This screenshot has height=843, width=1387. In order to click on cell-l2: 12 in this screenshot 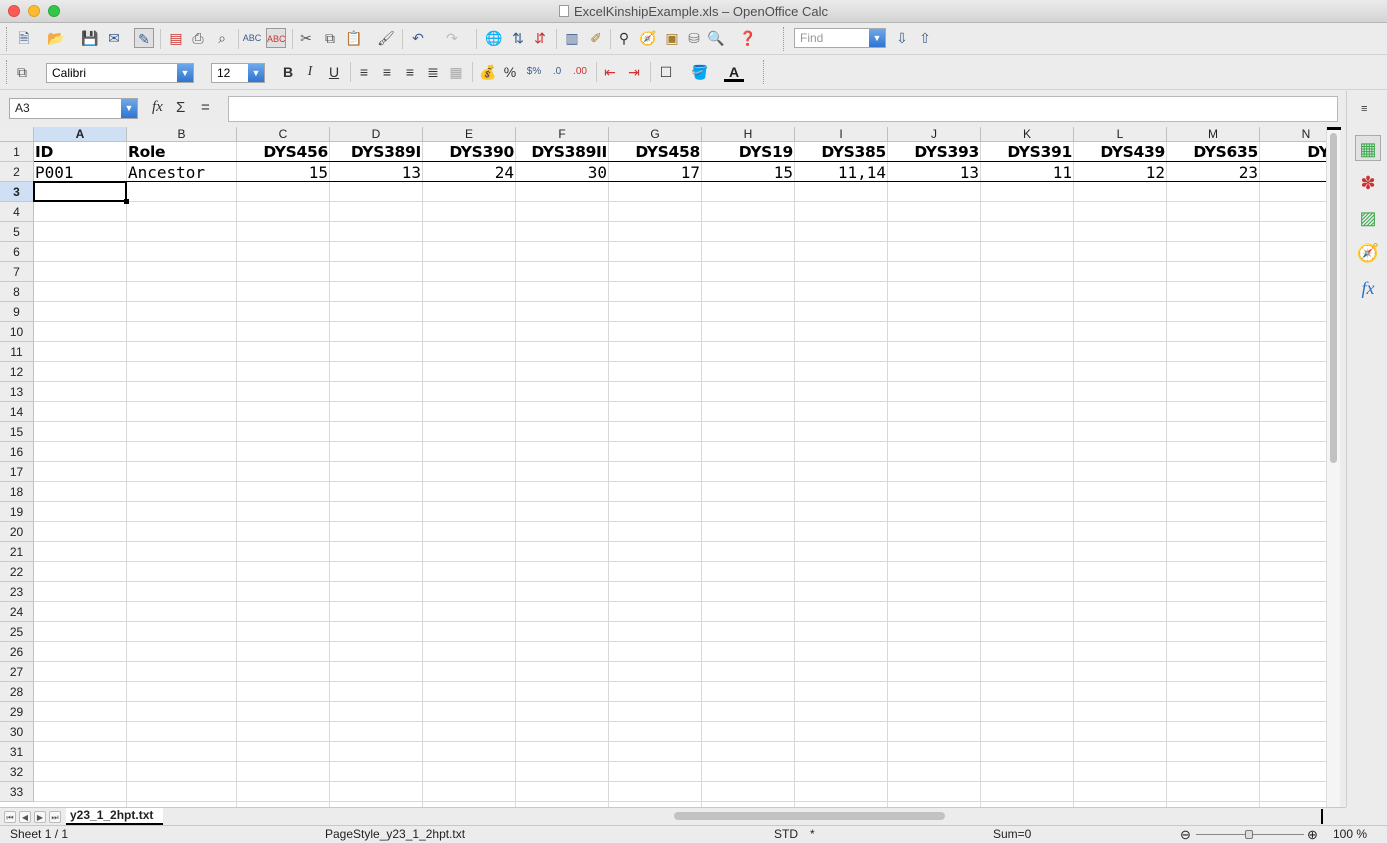, I will do `click(1120, 172)`.